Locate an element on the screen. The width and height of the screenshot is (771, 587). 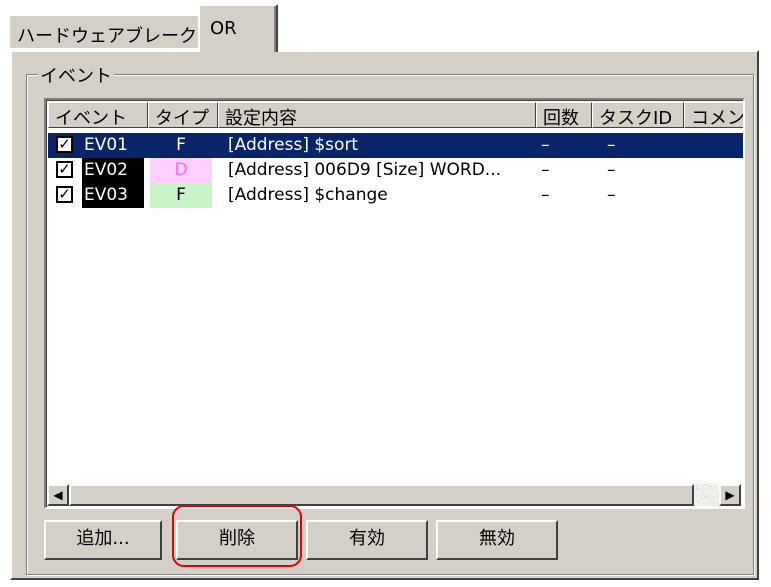
tab-hardware-break: ハードウェアブレーク is located at coordinates (104, 31).